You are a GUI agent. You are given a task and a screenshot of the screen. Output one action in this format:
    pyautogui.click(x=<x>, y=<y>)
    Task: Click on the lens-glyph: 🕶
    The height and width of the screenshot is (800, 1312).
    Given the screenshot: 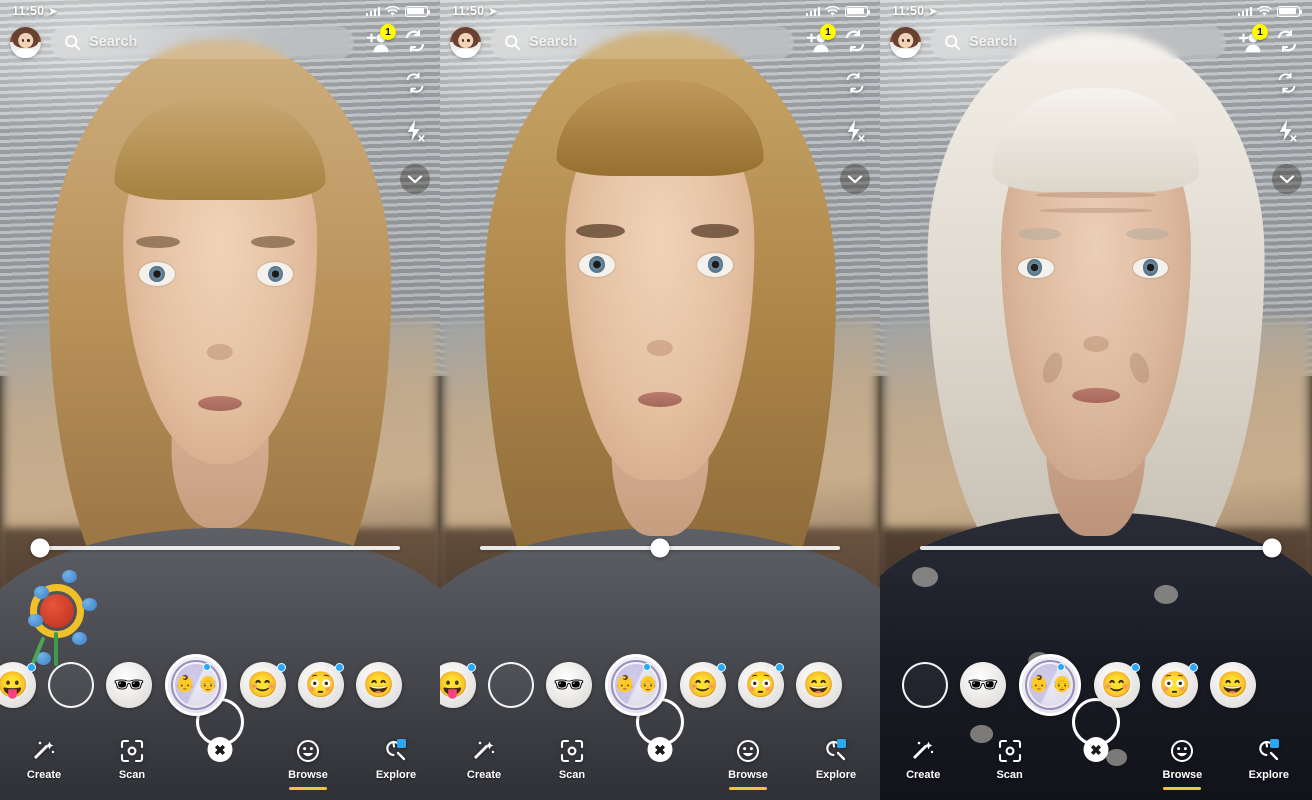 What is the action you would take?
    pyautogui.click(x=129, y=684)
    